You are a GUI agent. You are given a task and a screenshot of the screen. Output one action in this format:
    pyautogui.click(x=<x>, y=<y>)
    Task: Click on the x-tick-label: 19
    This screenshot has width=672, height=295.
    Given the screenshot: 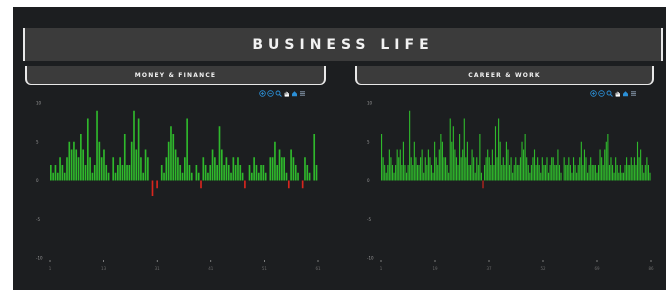 What is the action you would take?
    pyautogui.click(x=435, y=268)
    